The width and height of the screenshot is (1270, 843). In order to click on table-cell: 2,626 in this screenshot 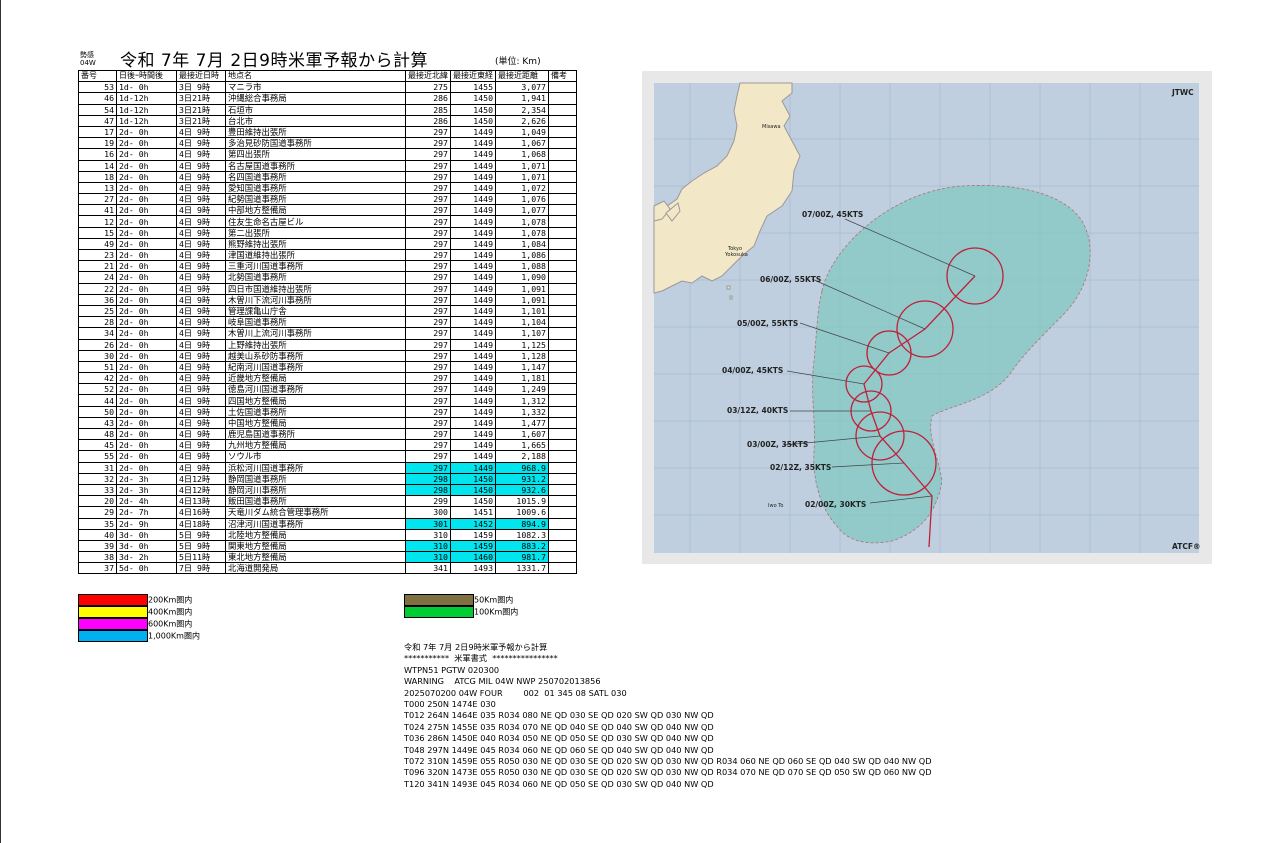, I will do `click(522, 120)`.